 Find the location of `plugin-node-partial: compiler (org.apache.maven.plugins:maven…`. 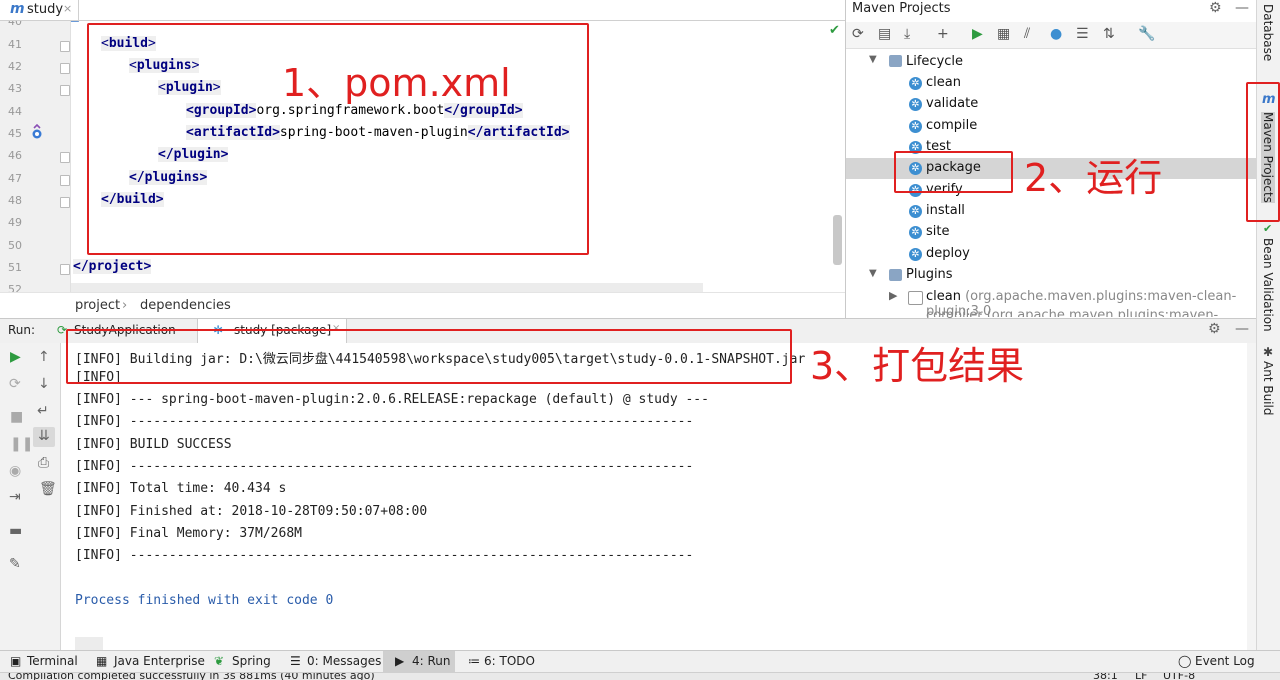

plugin-node-partial: compiler (org.apache.maven.plugins:maven… is located at coordinates (1091, 312).